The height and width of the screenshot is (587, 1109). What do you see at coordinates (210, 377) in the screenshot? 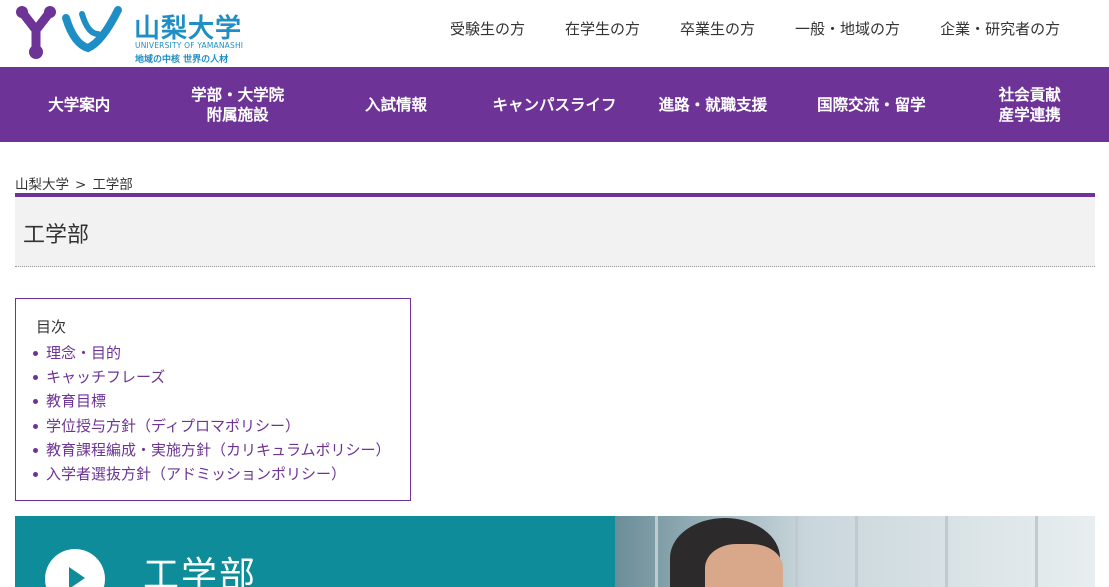
I see `toc-item: キャッチフレーズ` at bounding box center [210, 377].